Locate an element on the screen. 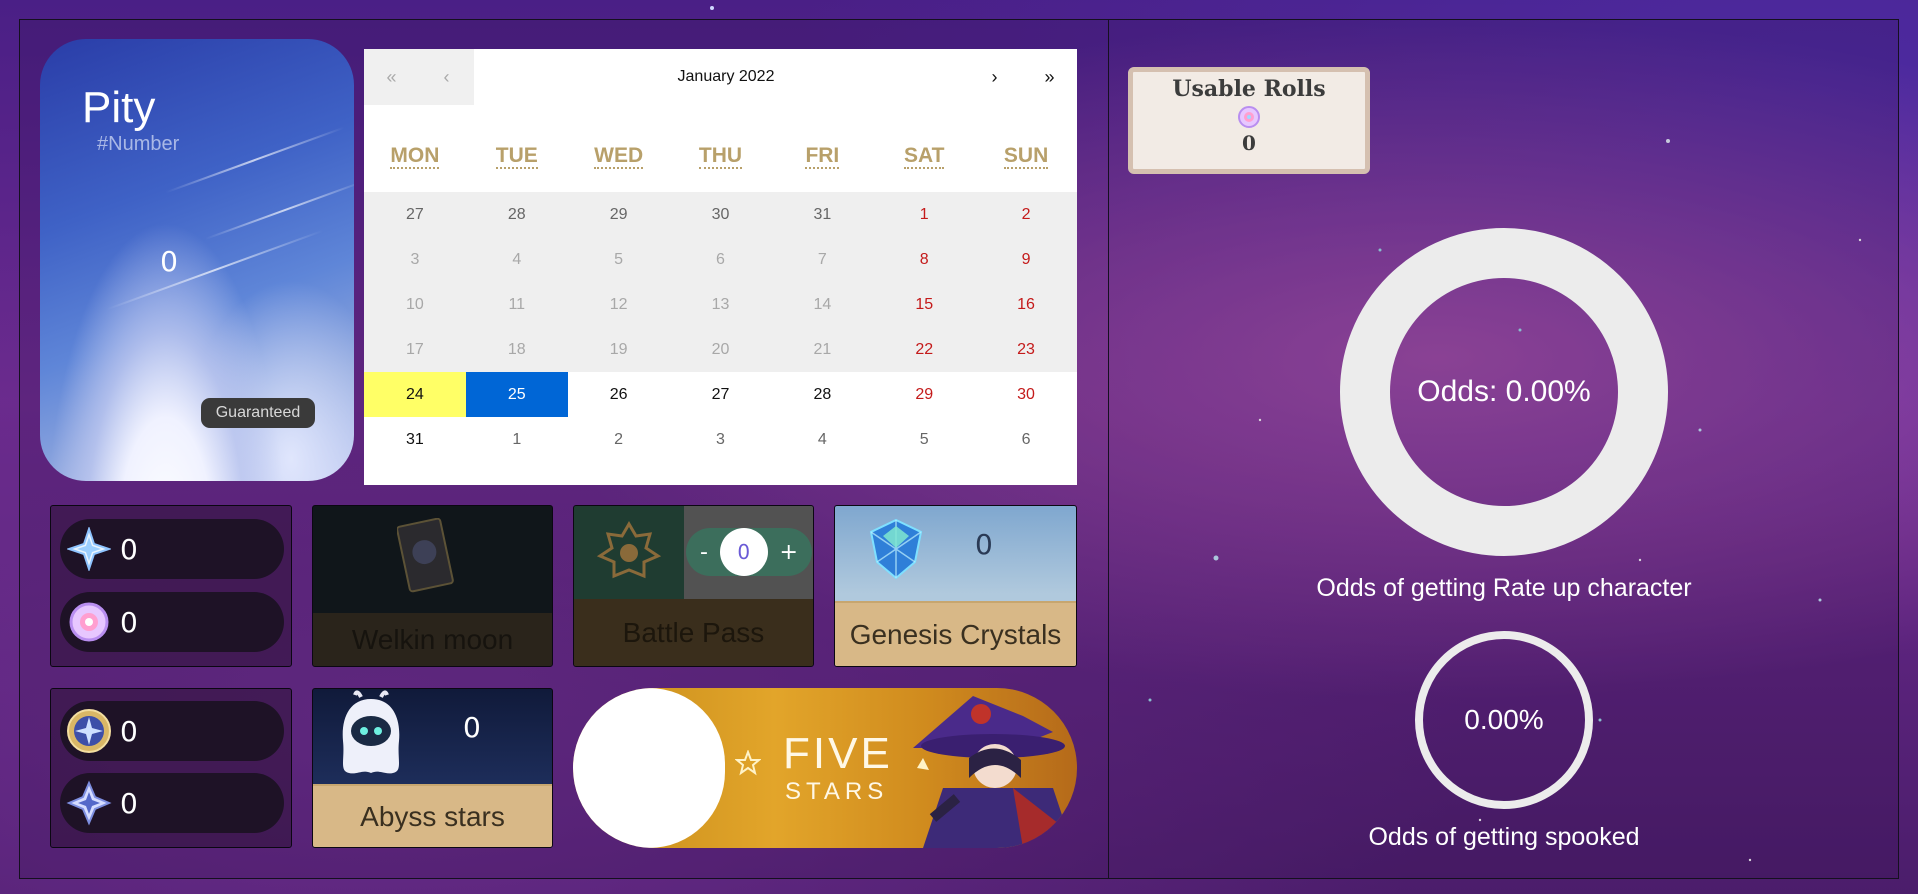 This screenshot has width=1918, height=894. usable-rolls-value: 0 is located at coordinates (1249, 143).